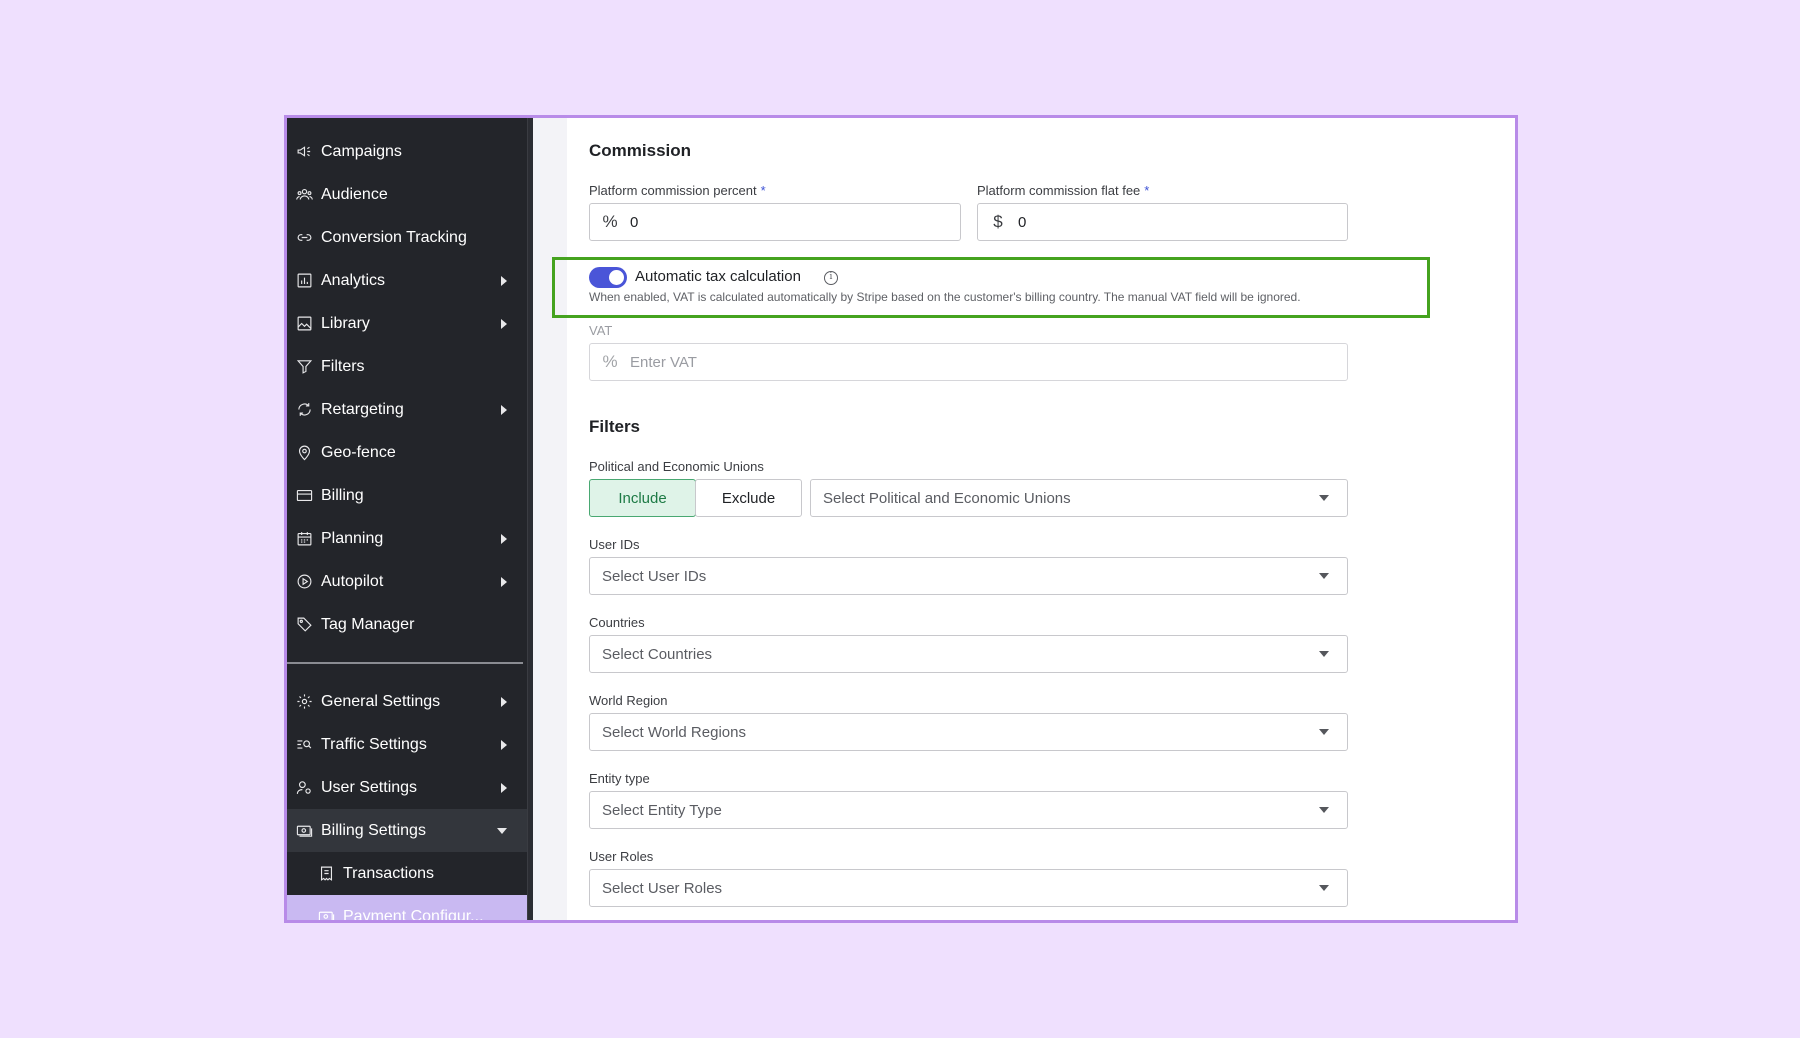 The width and height of the screenshot is (1800, 1038). What do you see at coordinates (358, 452) in the screenshot?
I see `sidebar-item-label: Geo-fence` at bounding box center [358, 452].